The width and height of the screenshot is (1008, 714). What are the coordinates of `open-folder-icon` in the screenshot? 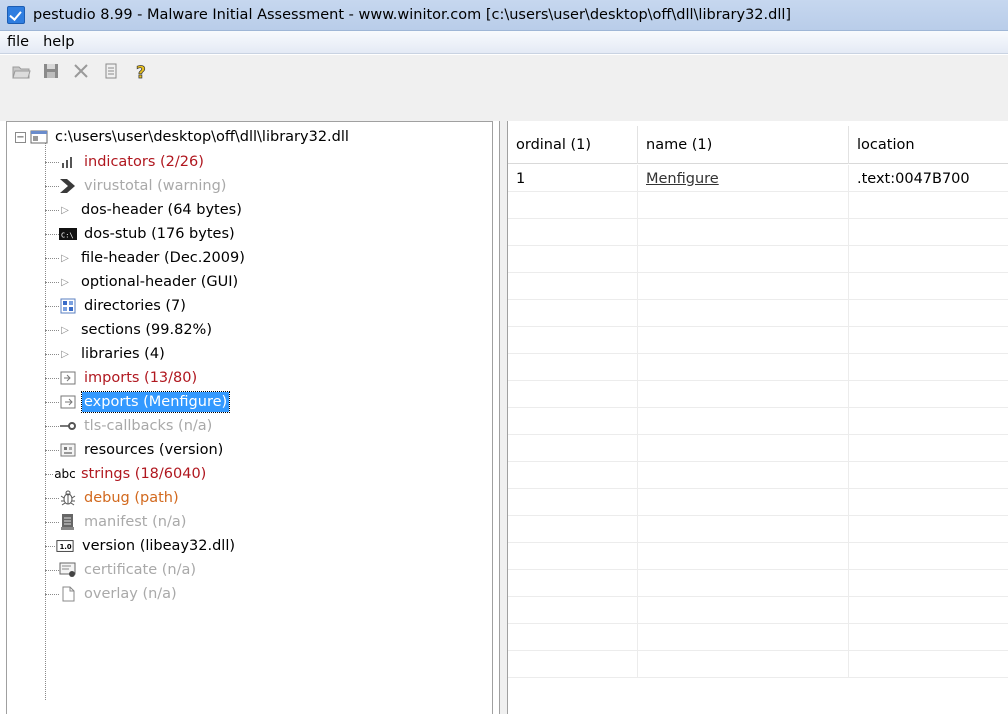 It's located at (21, 71).